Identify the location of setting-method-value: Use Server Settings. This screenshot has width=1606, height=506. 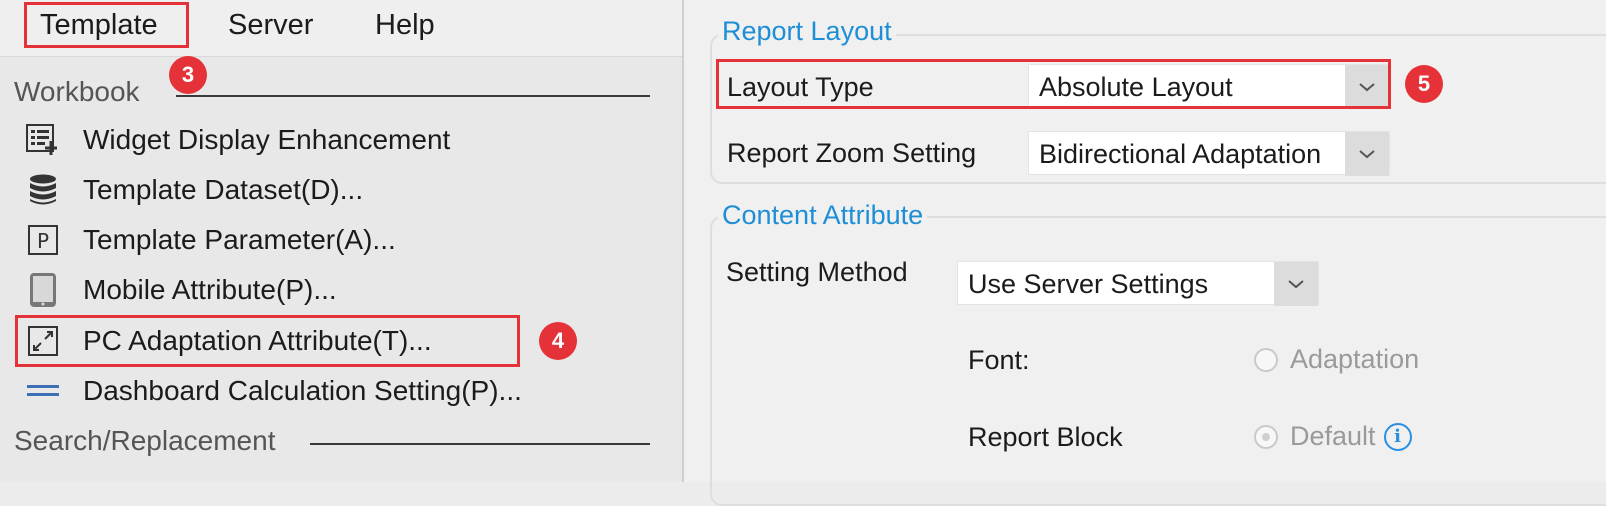
(1088, 284).